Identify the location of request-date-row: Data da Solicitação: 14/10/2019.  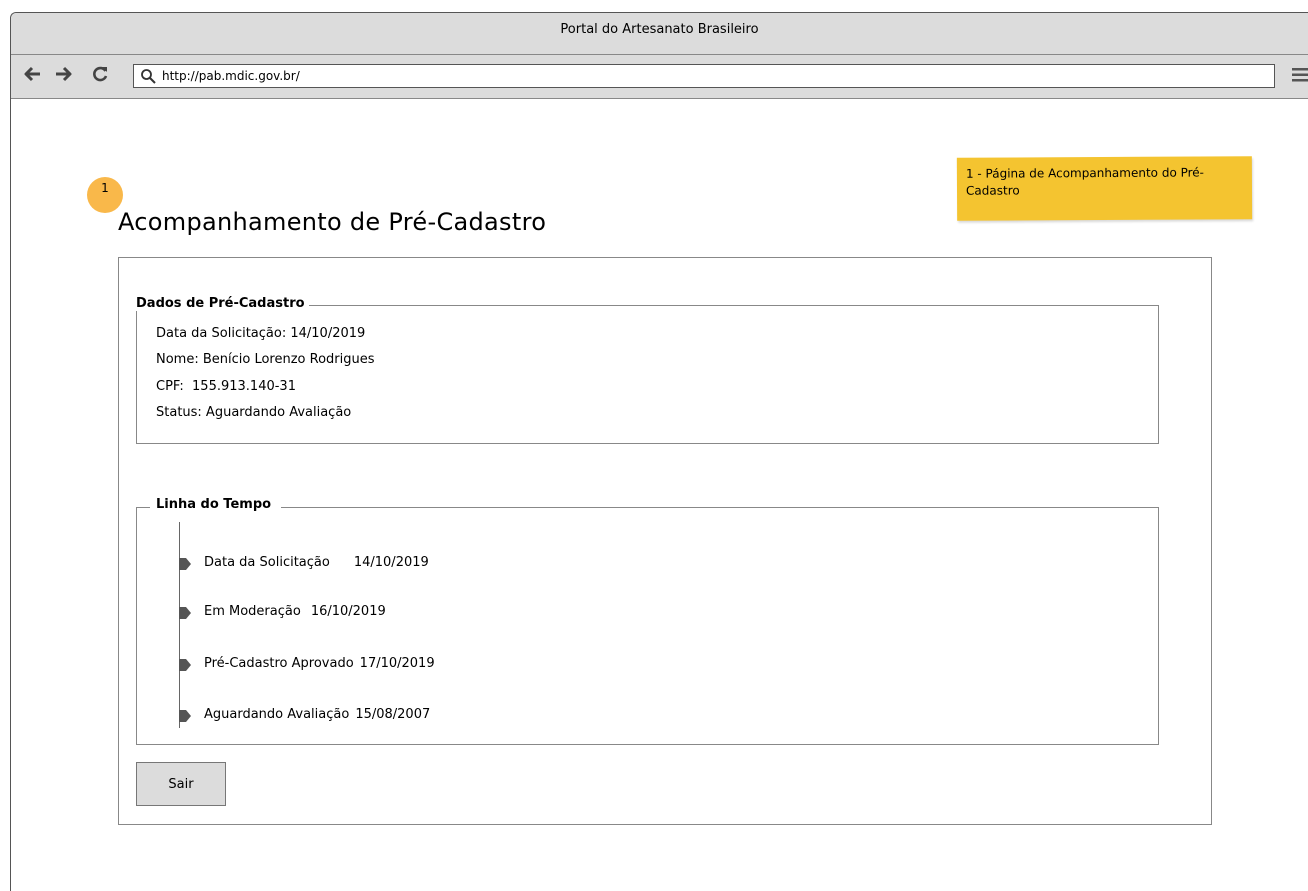
(261, 333).